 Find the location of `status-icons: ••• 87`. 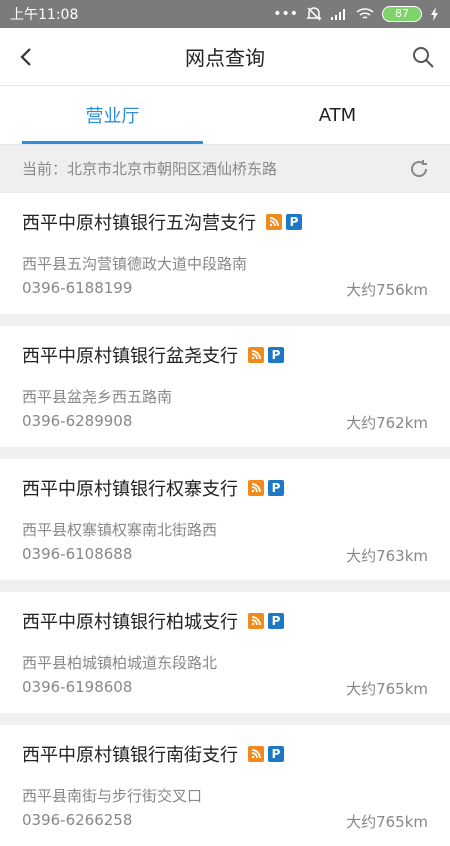

status-icons: ••• 87 is located at coordinates (356, 14).